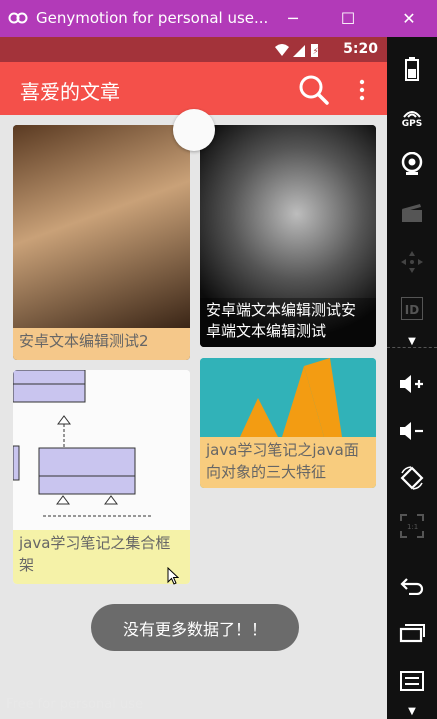  I want to click on minimize-button: ─, so click(293, 18).